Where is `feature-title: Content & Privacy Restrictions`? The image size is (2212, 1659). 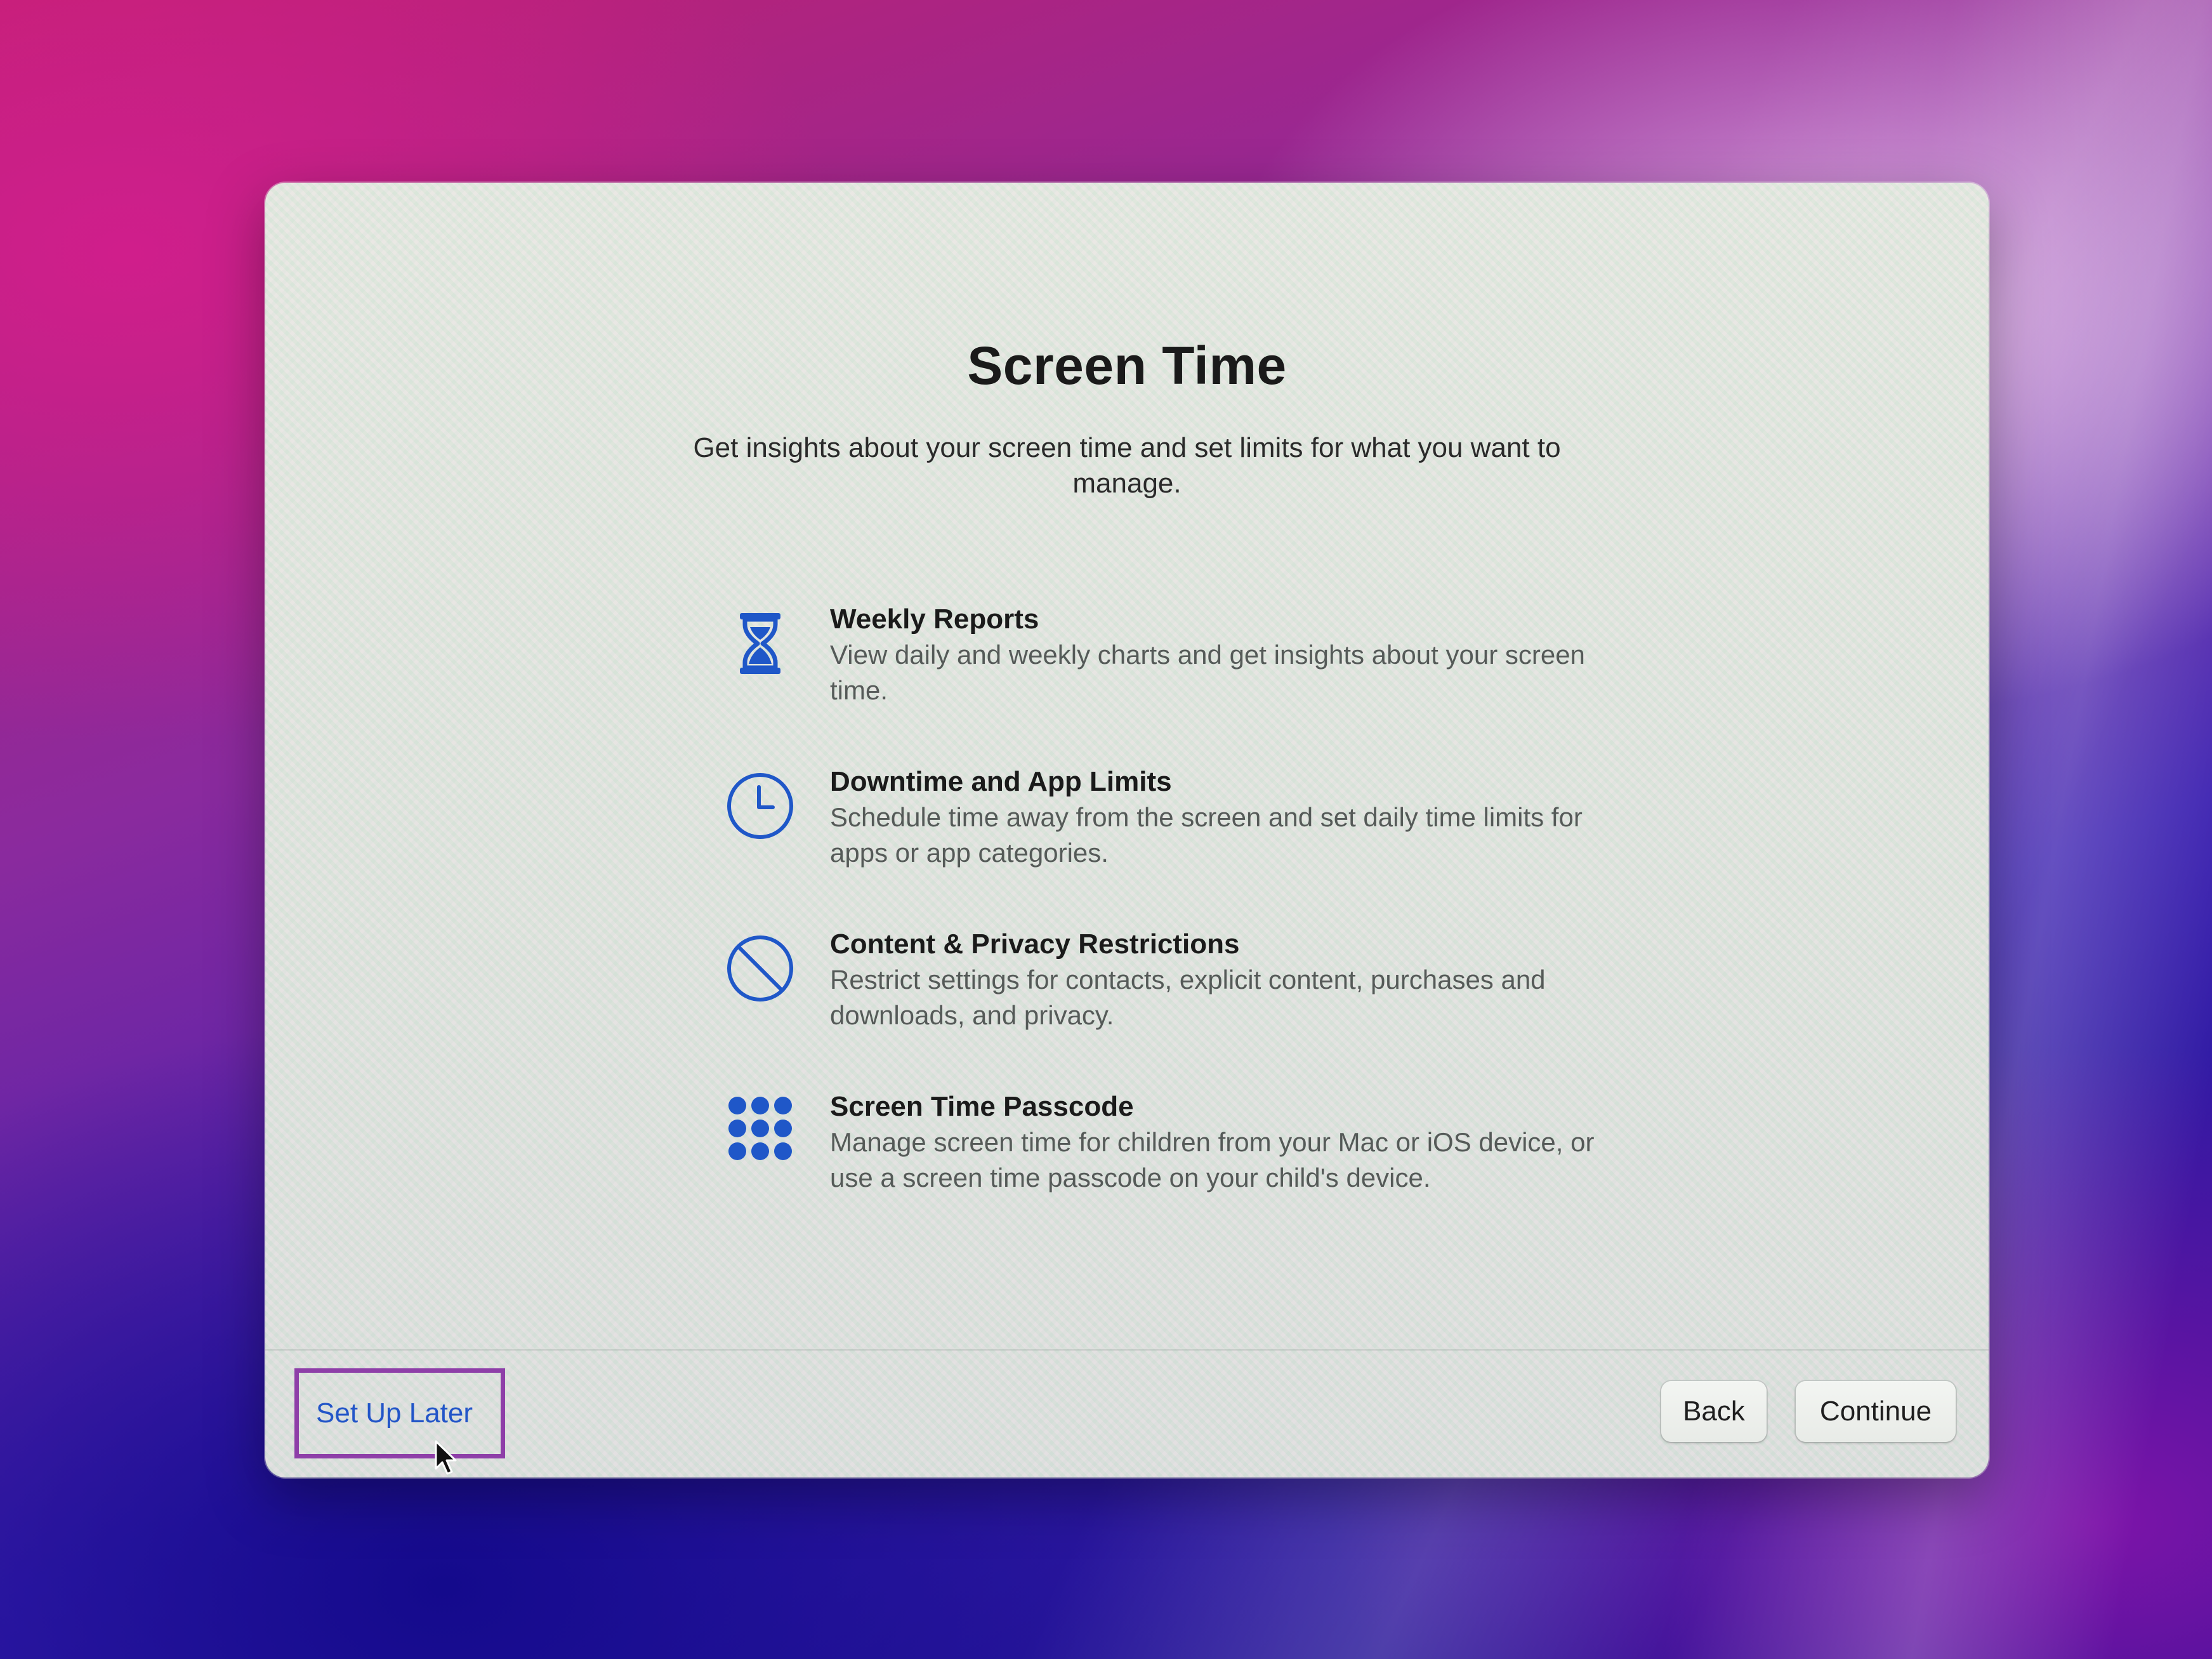 feature-title: Content & Privacy Restrictions is located at coordinates (1035, 944).